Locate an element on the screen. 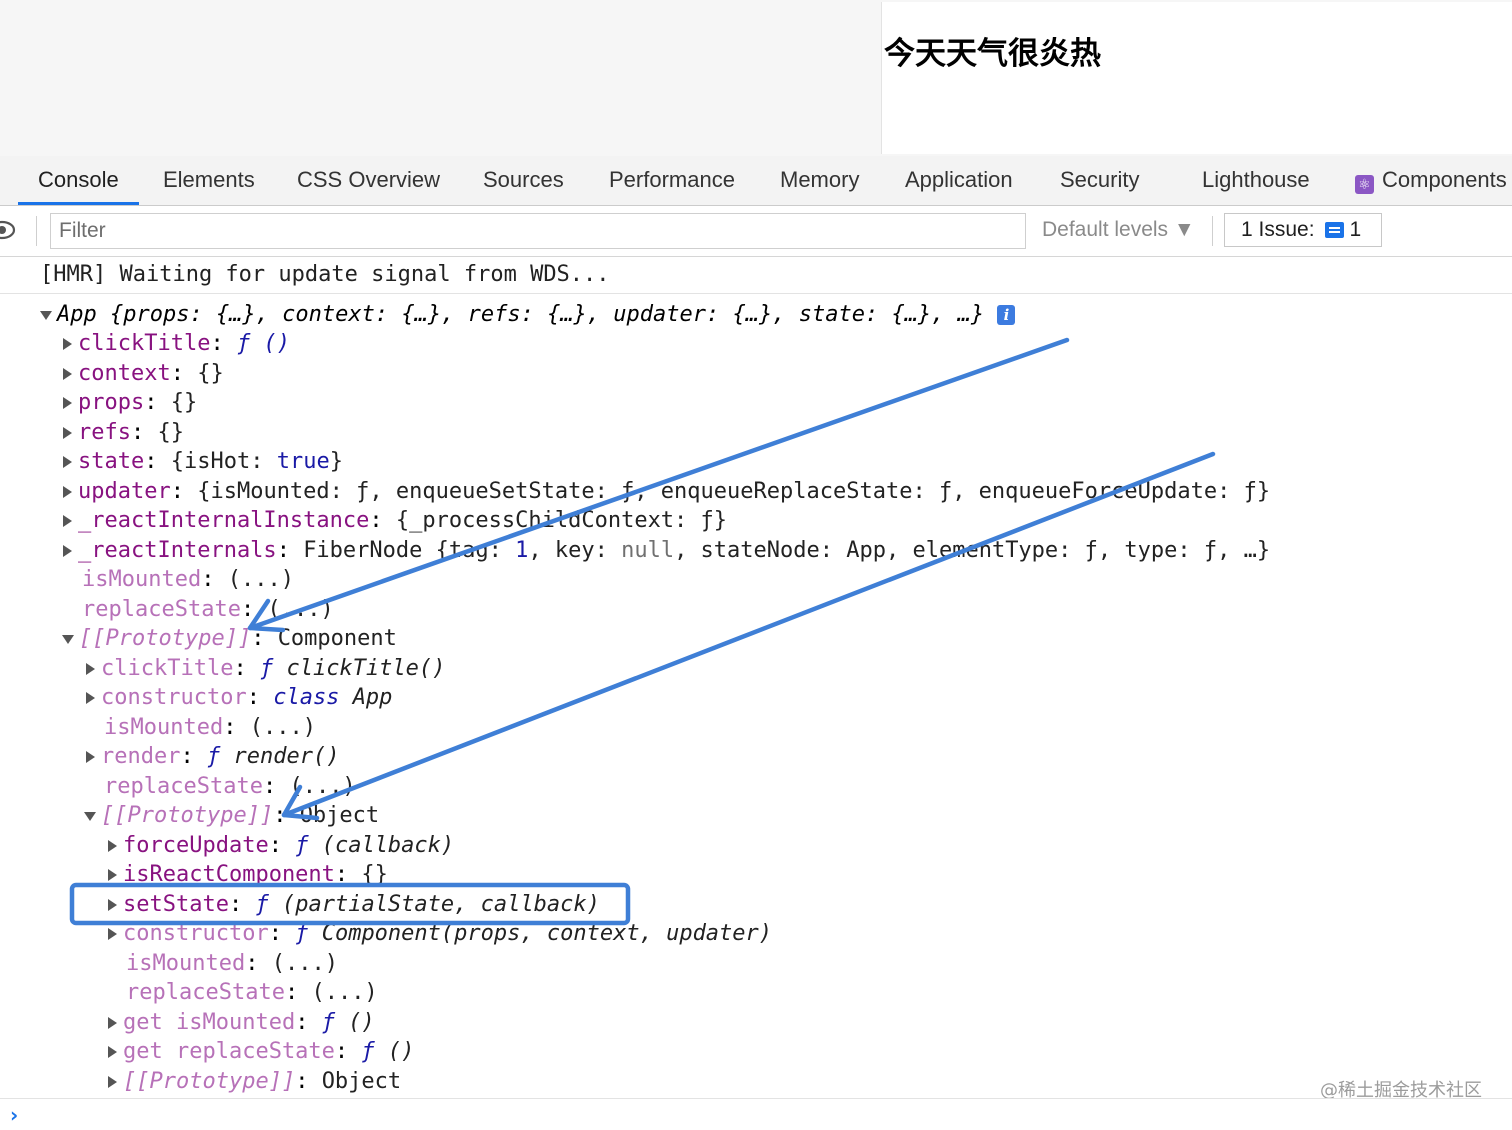  function-marker: ƒ is located at coordinates (302, 845).